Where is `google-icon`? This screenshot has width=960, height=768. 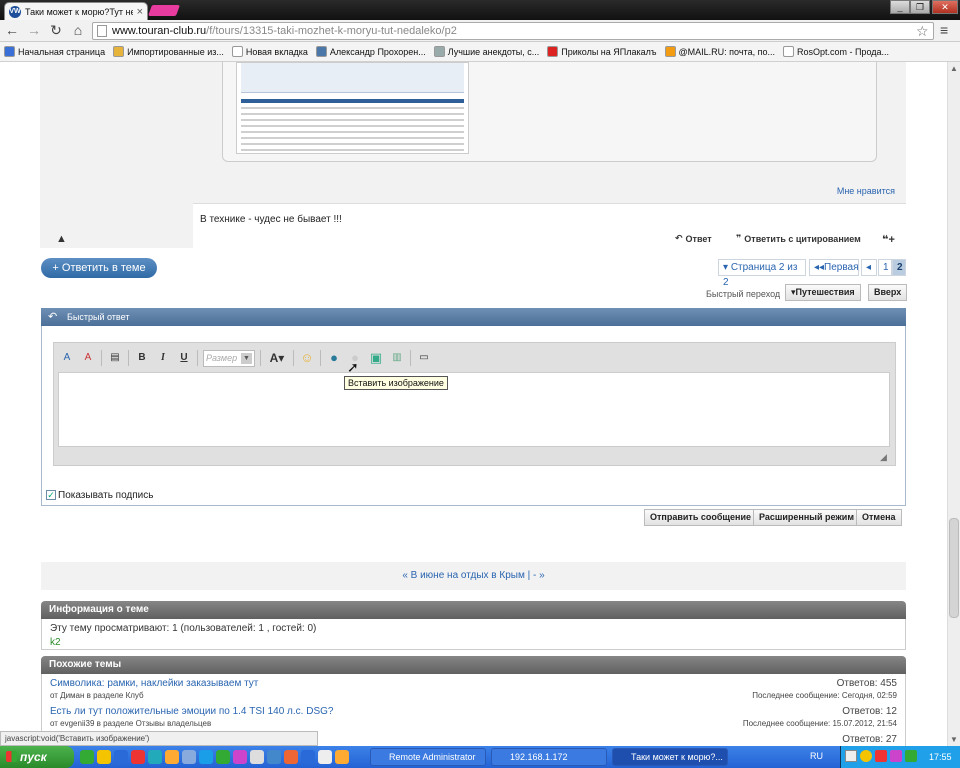
google-icon is located at coordinates (9, 51).